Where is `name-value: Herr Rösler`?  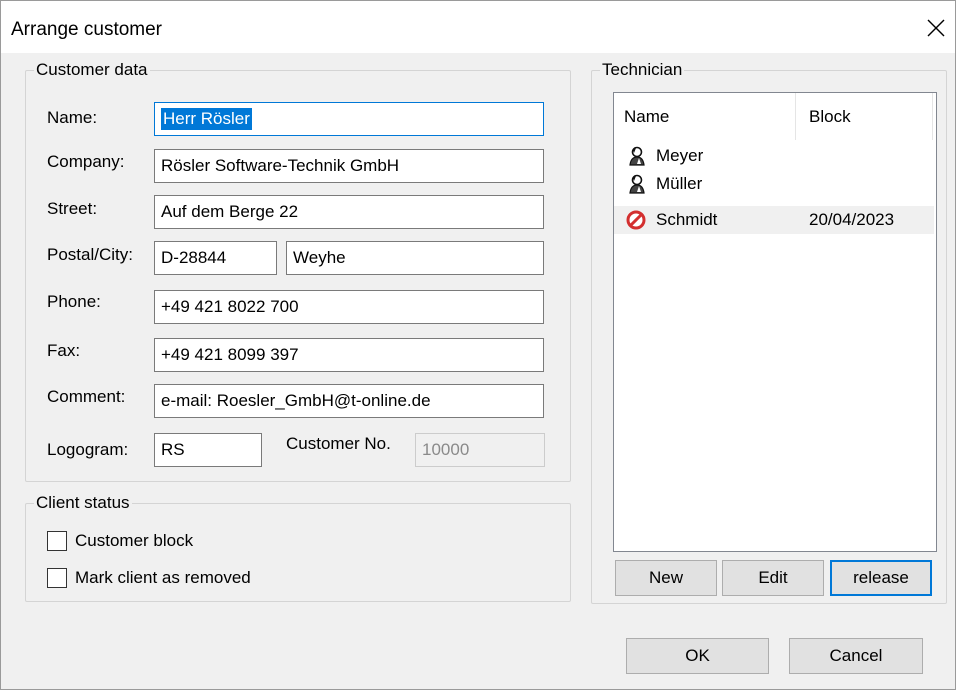 name-value: Herr Rösler is located at coordinates (206, 119).